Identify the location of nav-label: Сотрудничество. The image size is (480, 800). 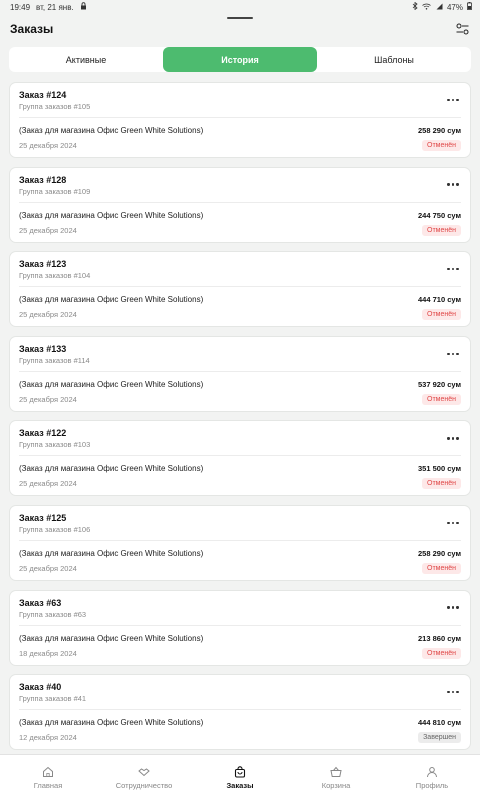
(144, 785).